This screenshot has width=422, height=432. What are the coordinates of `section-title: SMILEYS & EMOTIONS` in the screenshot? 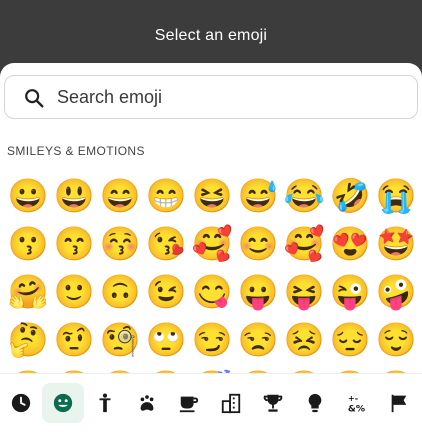 It's located at (76, 151).